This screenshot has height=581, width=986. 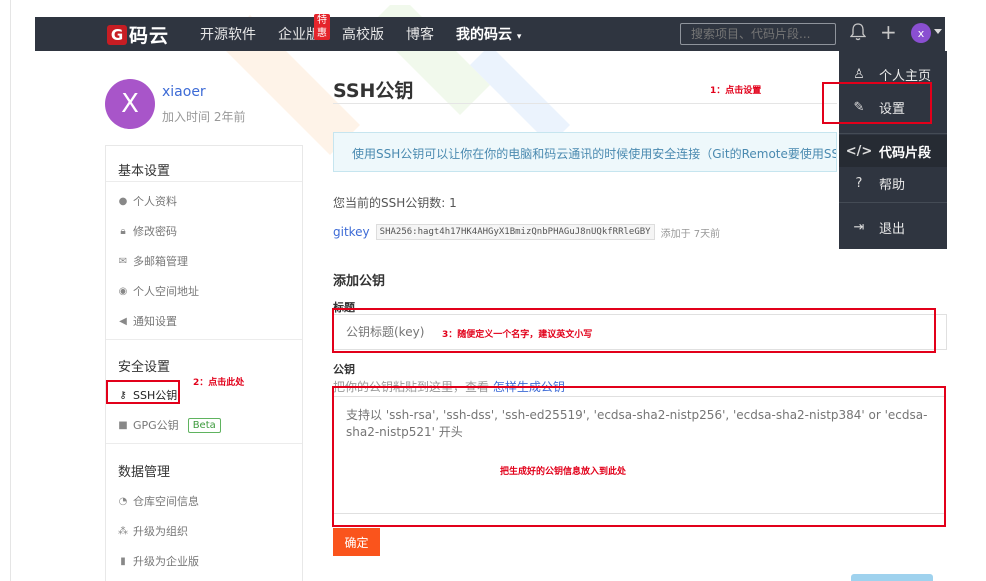 I want to click on pie-chart-icon: ◔, so click(x=123, y=501).